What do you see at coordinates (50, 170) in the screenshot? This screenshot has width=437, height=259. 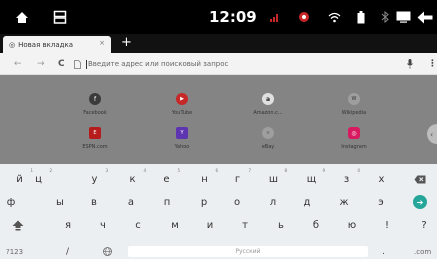 I see `key-hint: 2` at bounding box center [50, 170].